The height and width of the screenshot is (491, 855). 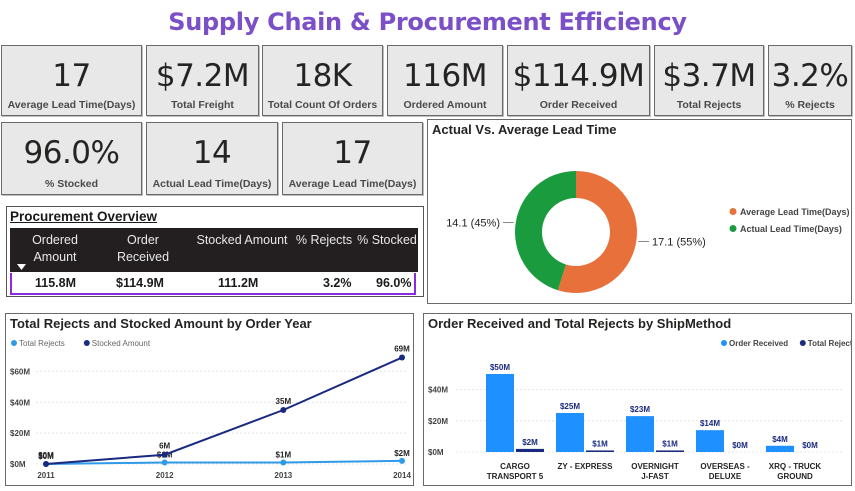 I want to click on kpi-card-average-lead-time: 17 Average Lead Time(Days), so click(x=71, y=80).